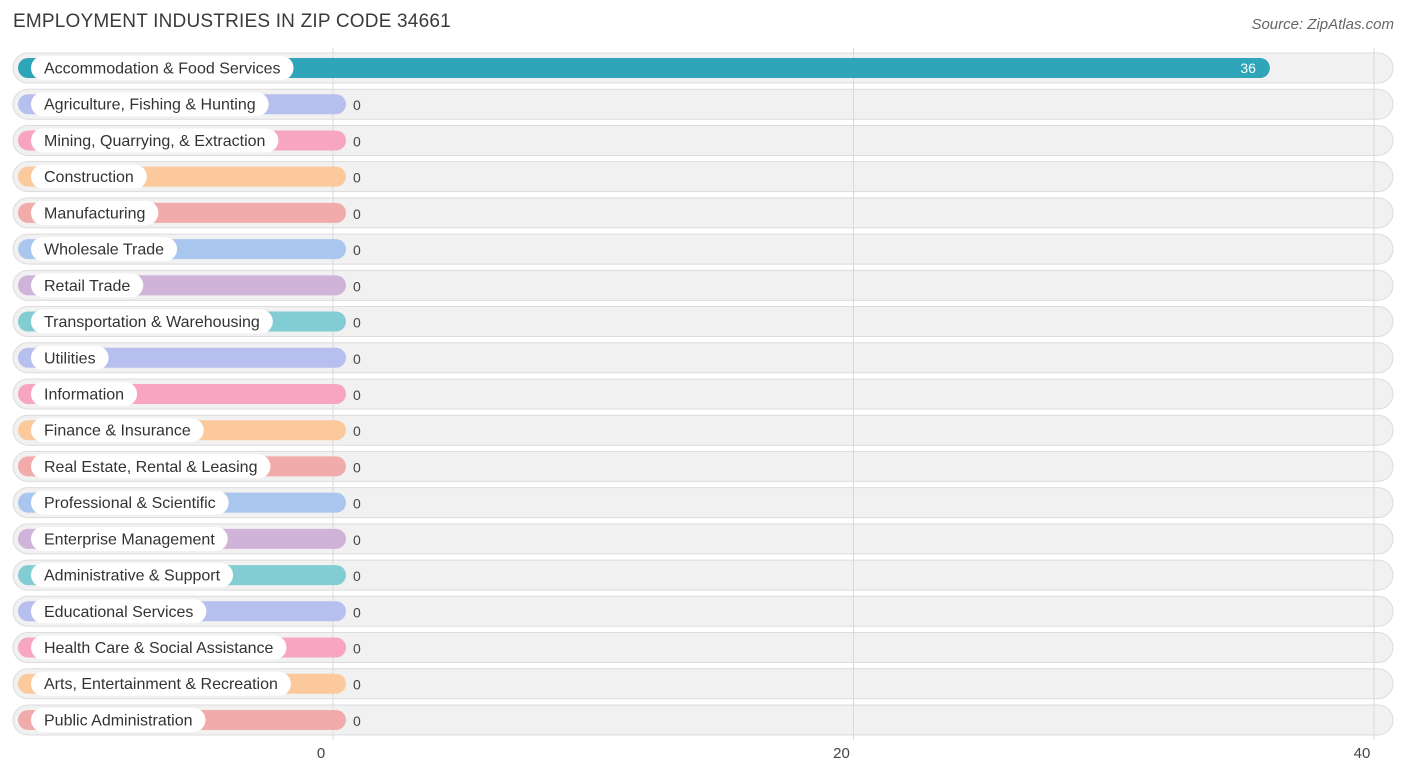 This screenshot has height=776, width=1406. What do you see at coordinates (94, 213) in the screenshot?
I see `category-label: Manufacturing` at bounding box center [94, 213].